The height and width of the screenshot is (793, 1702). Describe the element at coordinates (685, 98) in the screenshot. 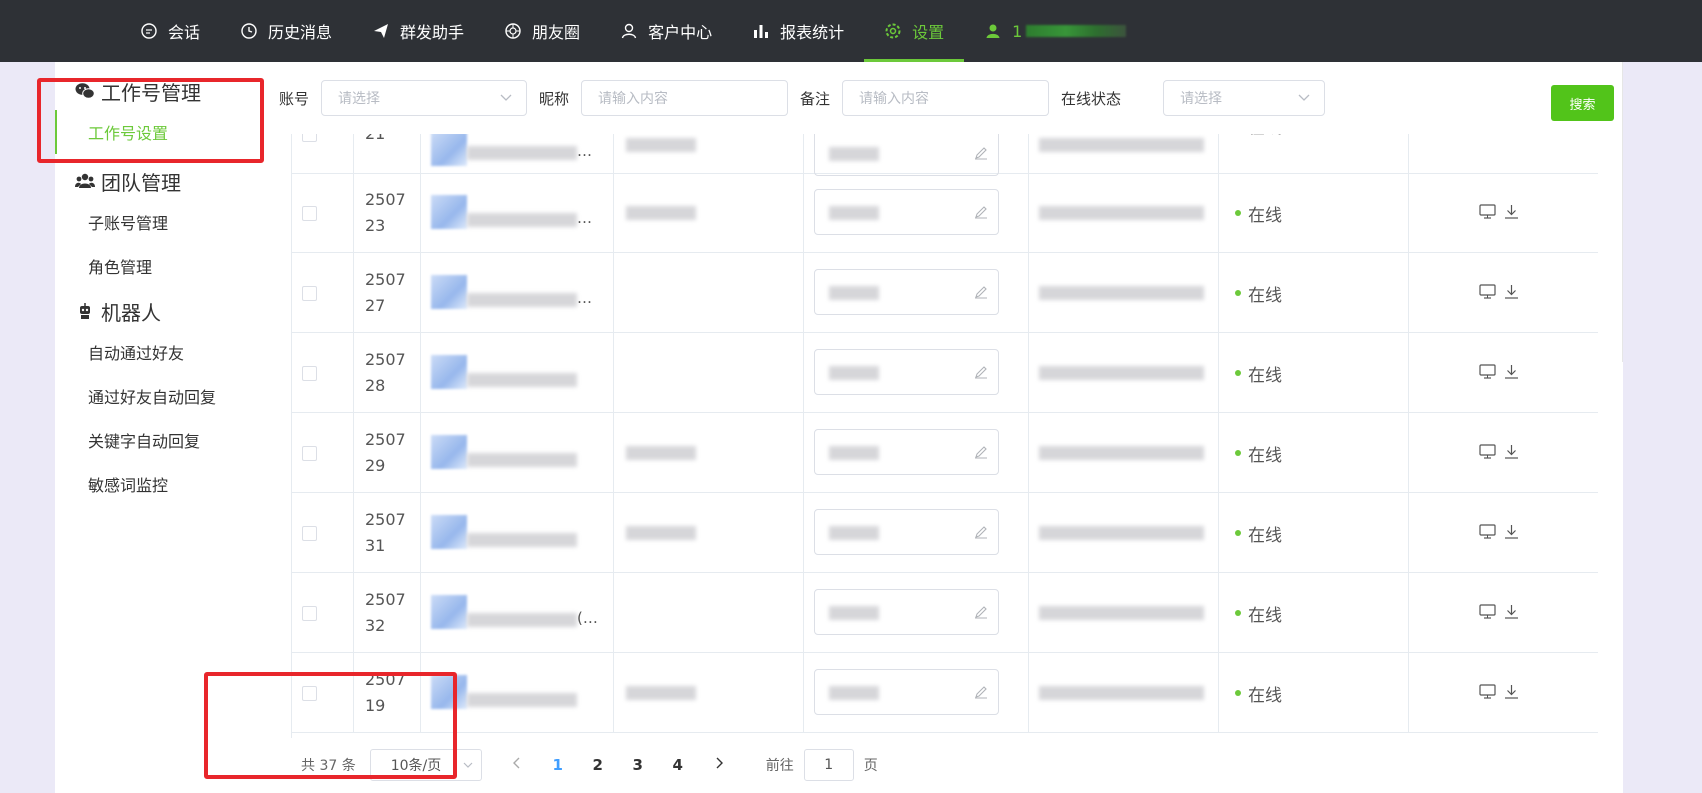

I see `nickname-input: 请输入内容` at that location.